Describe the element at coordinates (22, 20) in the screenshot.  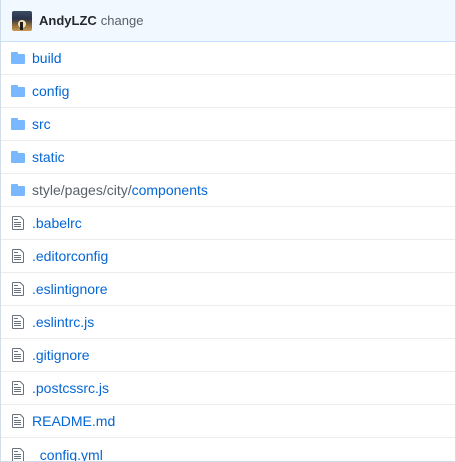
I see `avatar` at that location.